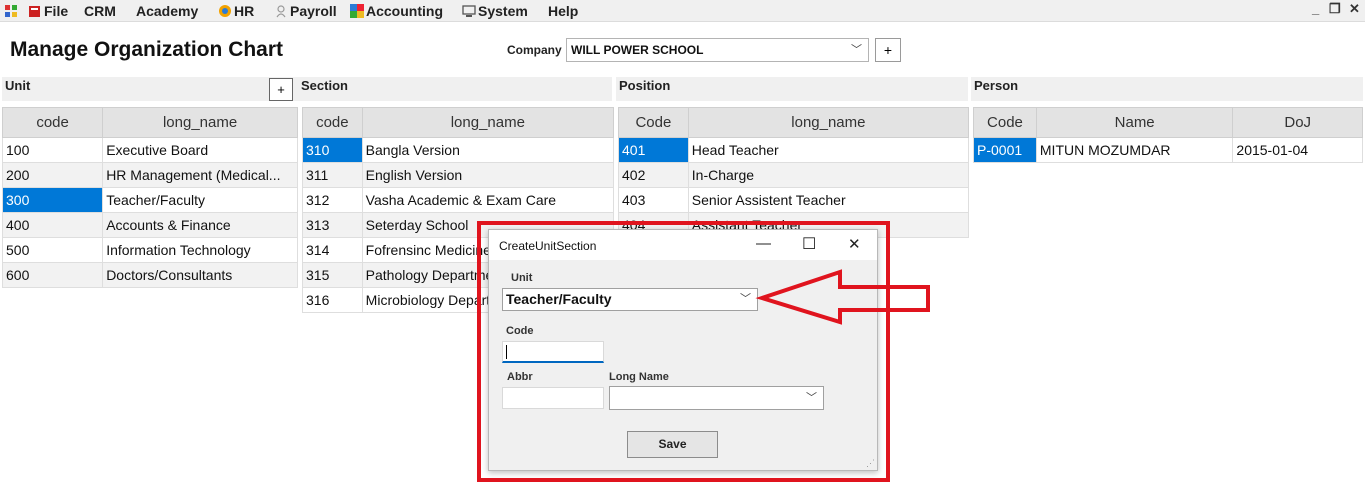 This screenshot has width=1365, height=502. What do you see at coordinates (653, 150) in the screenshot?
I see `cell-code-selected: 401` at bounding box center [653, 150].